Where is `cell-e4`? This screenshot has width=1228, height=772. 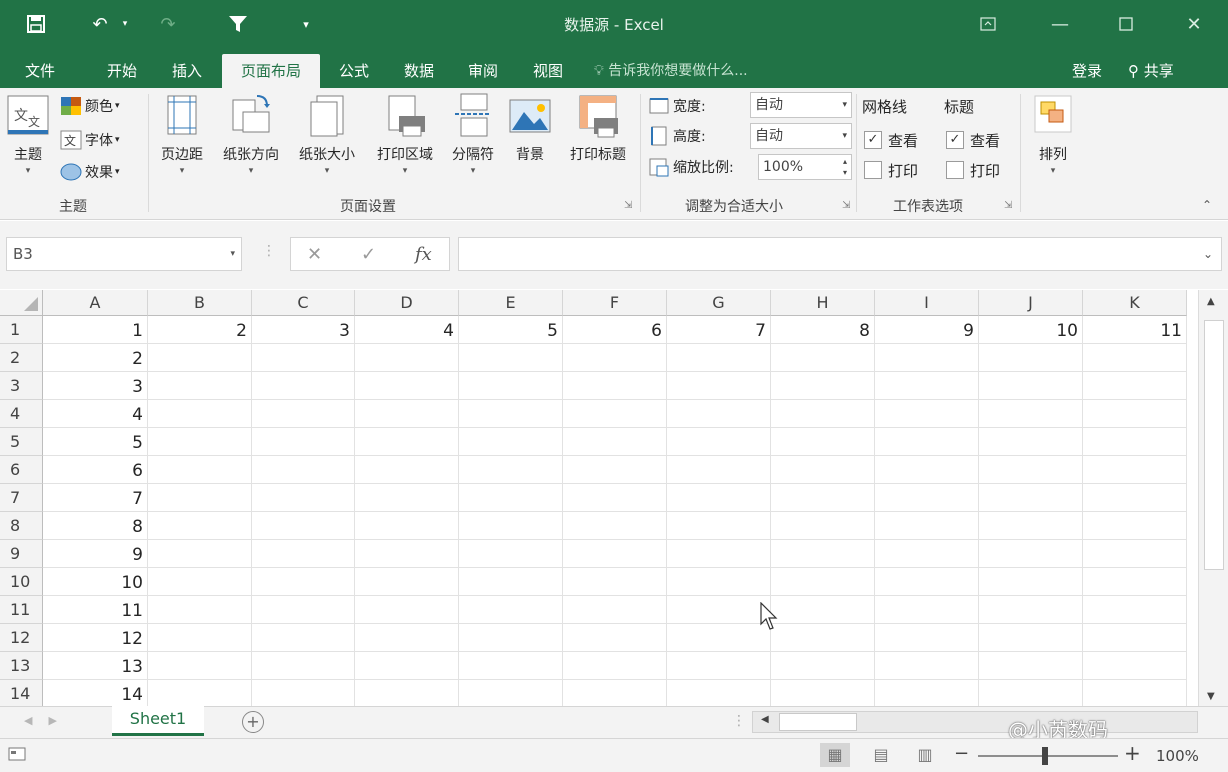
cell-e4 is located at coordinates (511, 414).